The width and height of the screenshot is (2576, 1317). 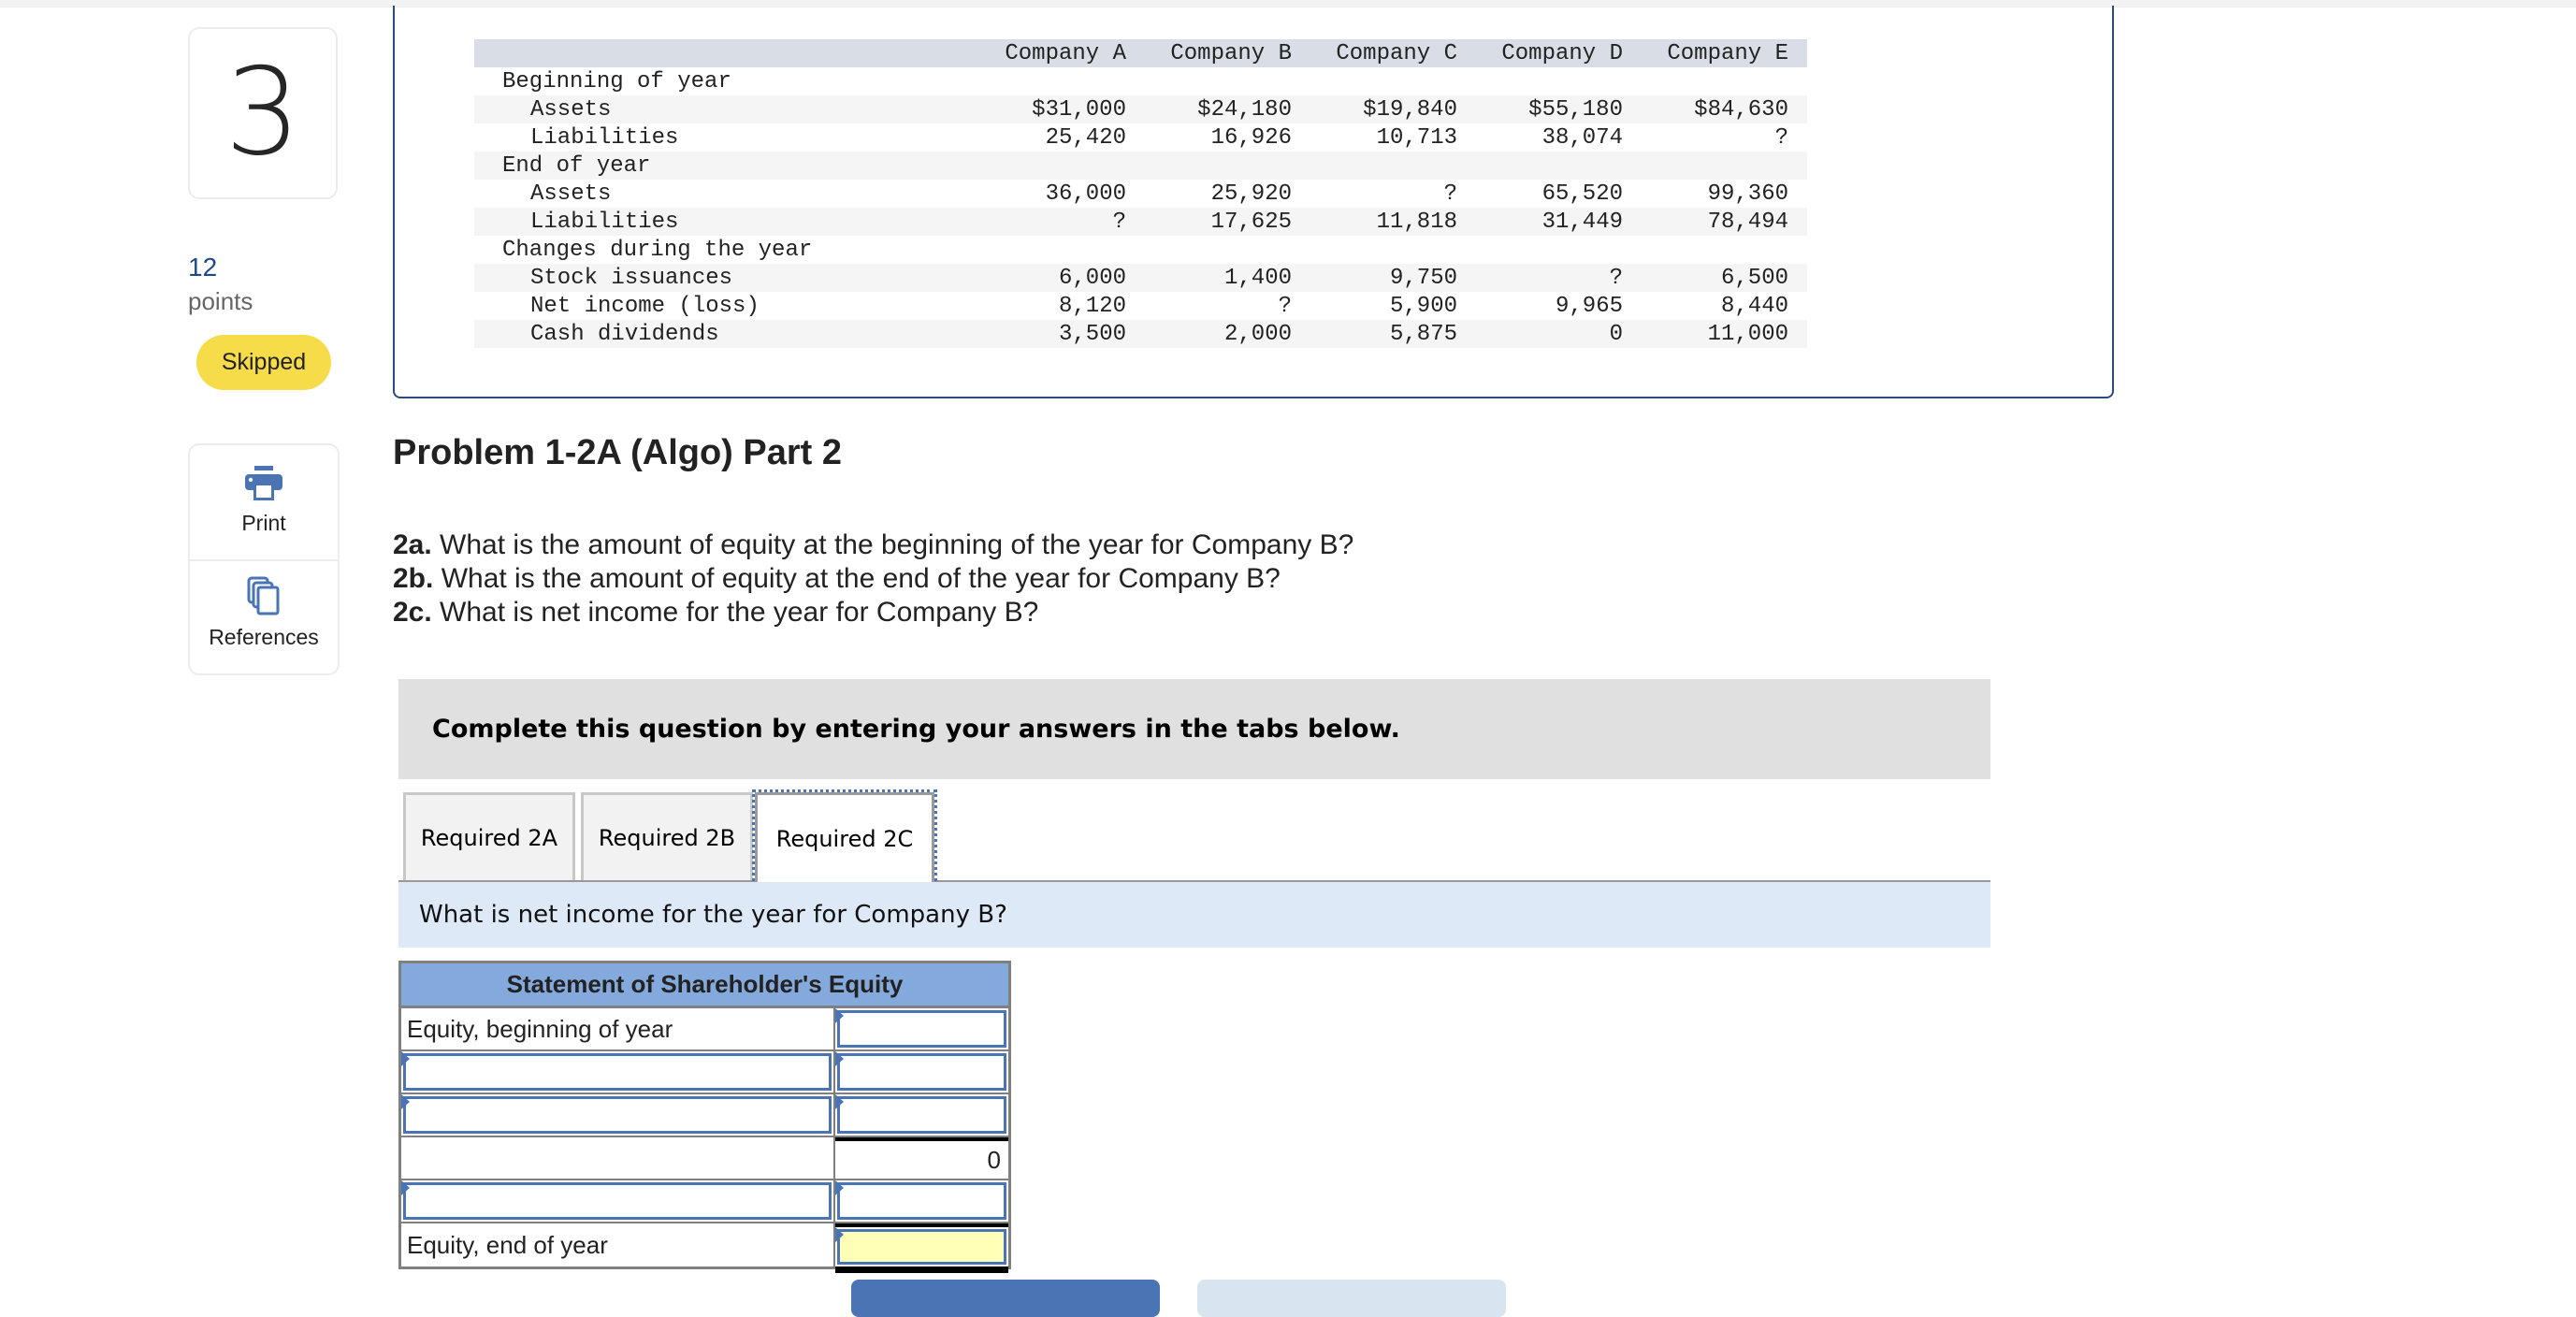 What do you see at coordinates (717, 53) in the screenshot?
I see `column-header` at bounding box center [717, 53].